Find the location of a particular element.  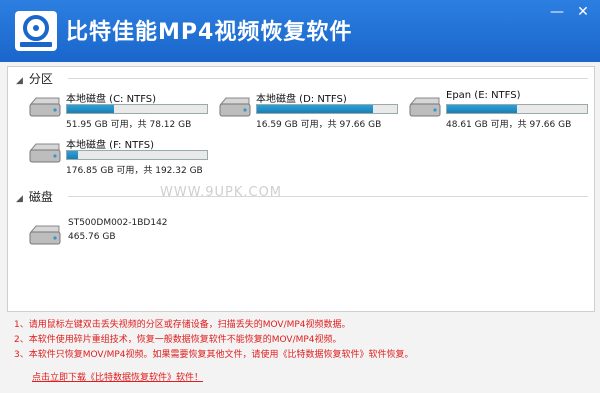

disks-section-header: ◢ 磁盘 is located at coordinates (34, 196).